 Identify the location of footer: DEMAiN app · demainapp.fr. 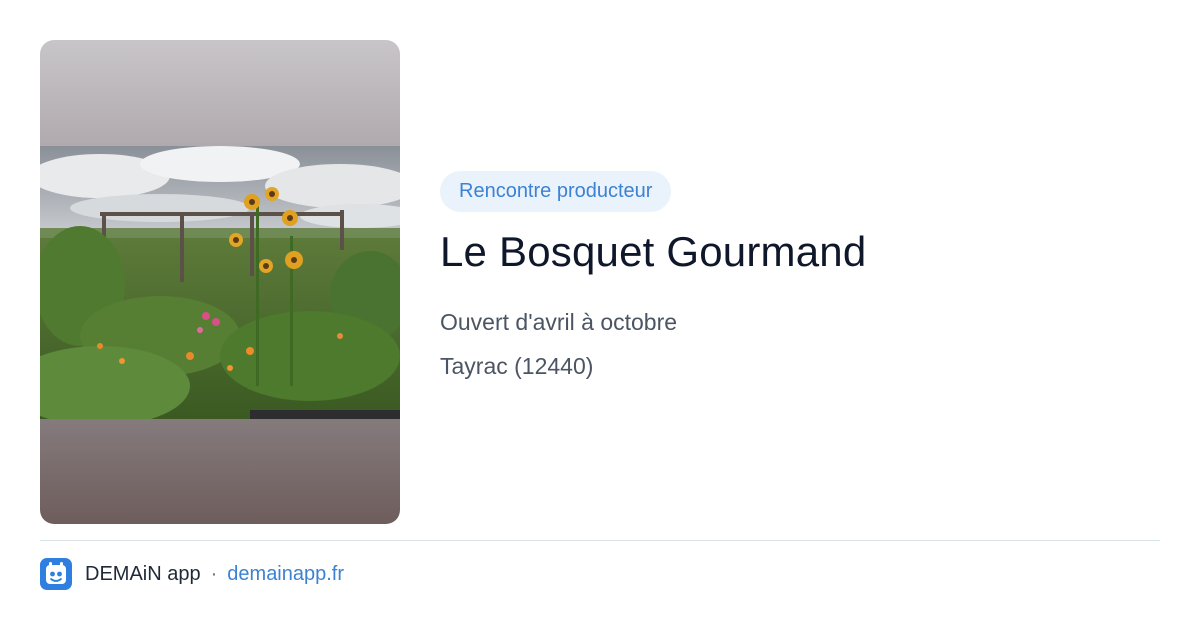
(192, 574).